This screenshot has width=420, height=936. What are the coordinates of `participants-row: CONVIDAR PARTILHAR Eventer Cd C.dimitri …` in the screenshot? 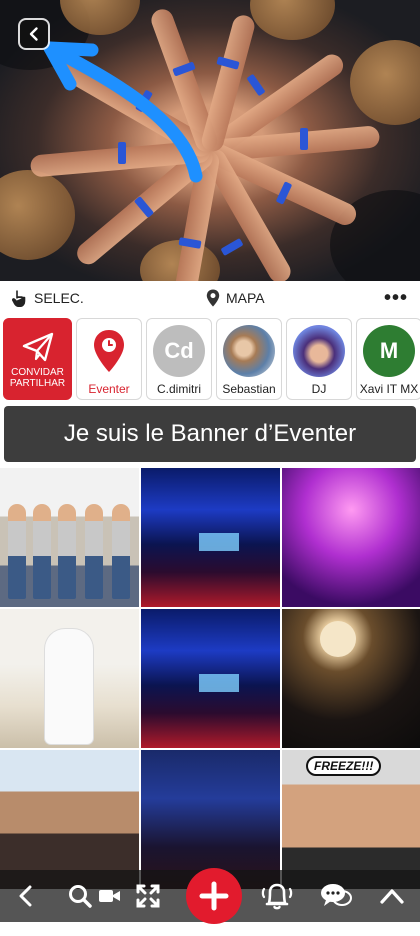 It's located at (210, 360).